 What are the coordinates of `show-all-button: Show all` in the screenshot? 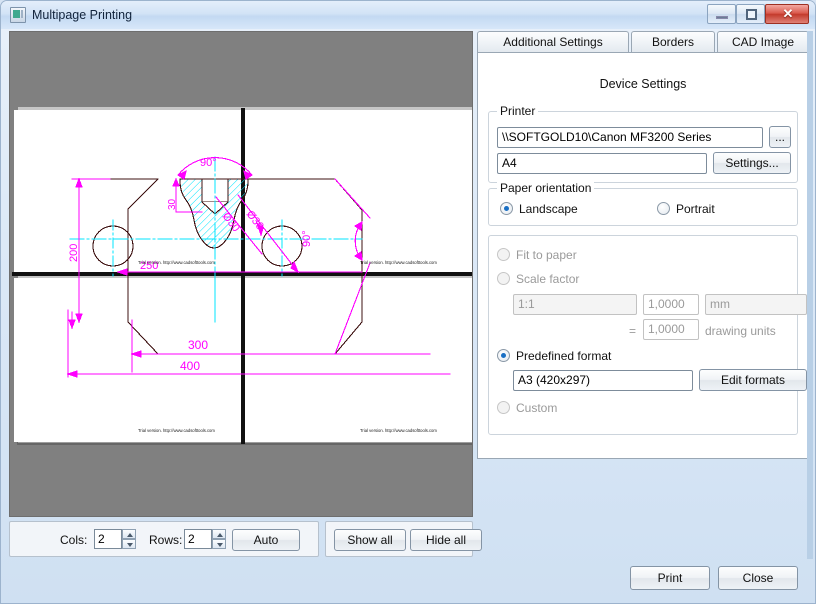 It's located at (370, 540).